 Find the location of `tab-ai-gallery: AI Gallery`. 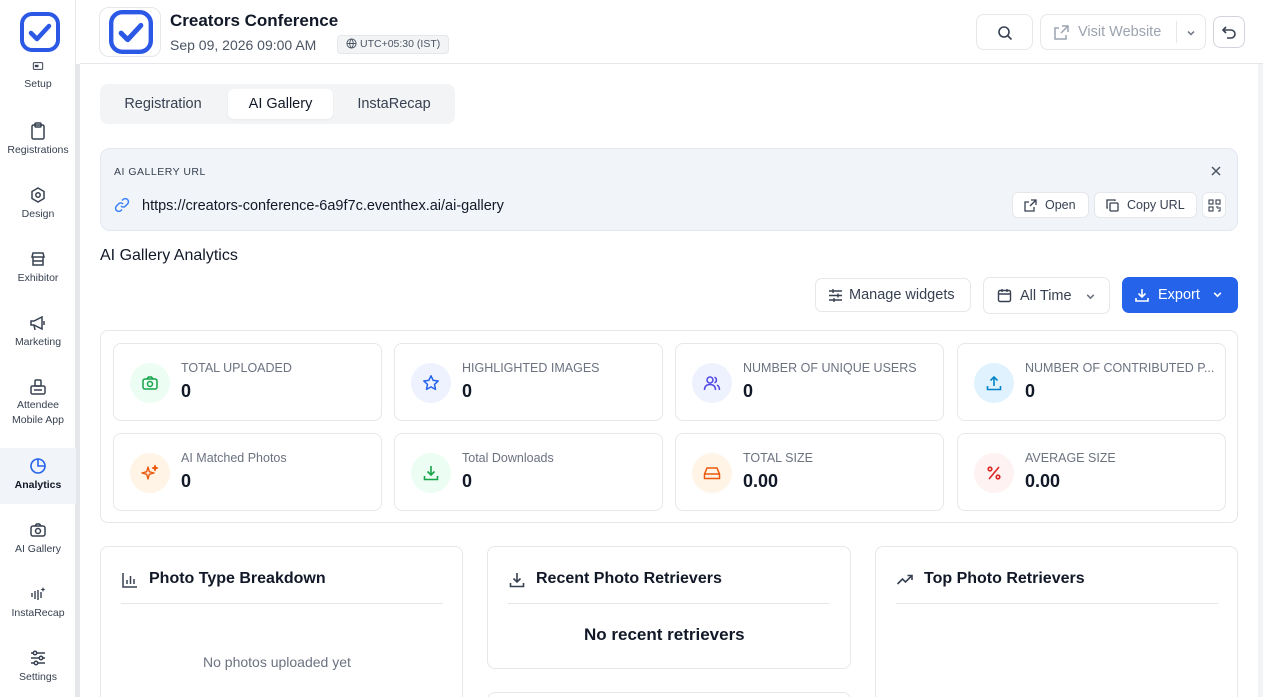

tab-ai-gallery: AI Gallery is located at coordinates (280, 104).